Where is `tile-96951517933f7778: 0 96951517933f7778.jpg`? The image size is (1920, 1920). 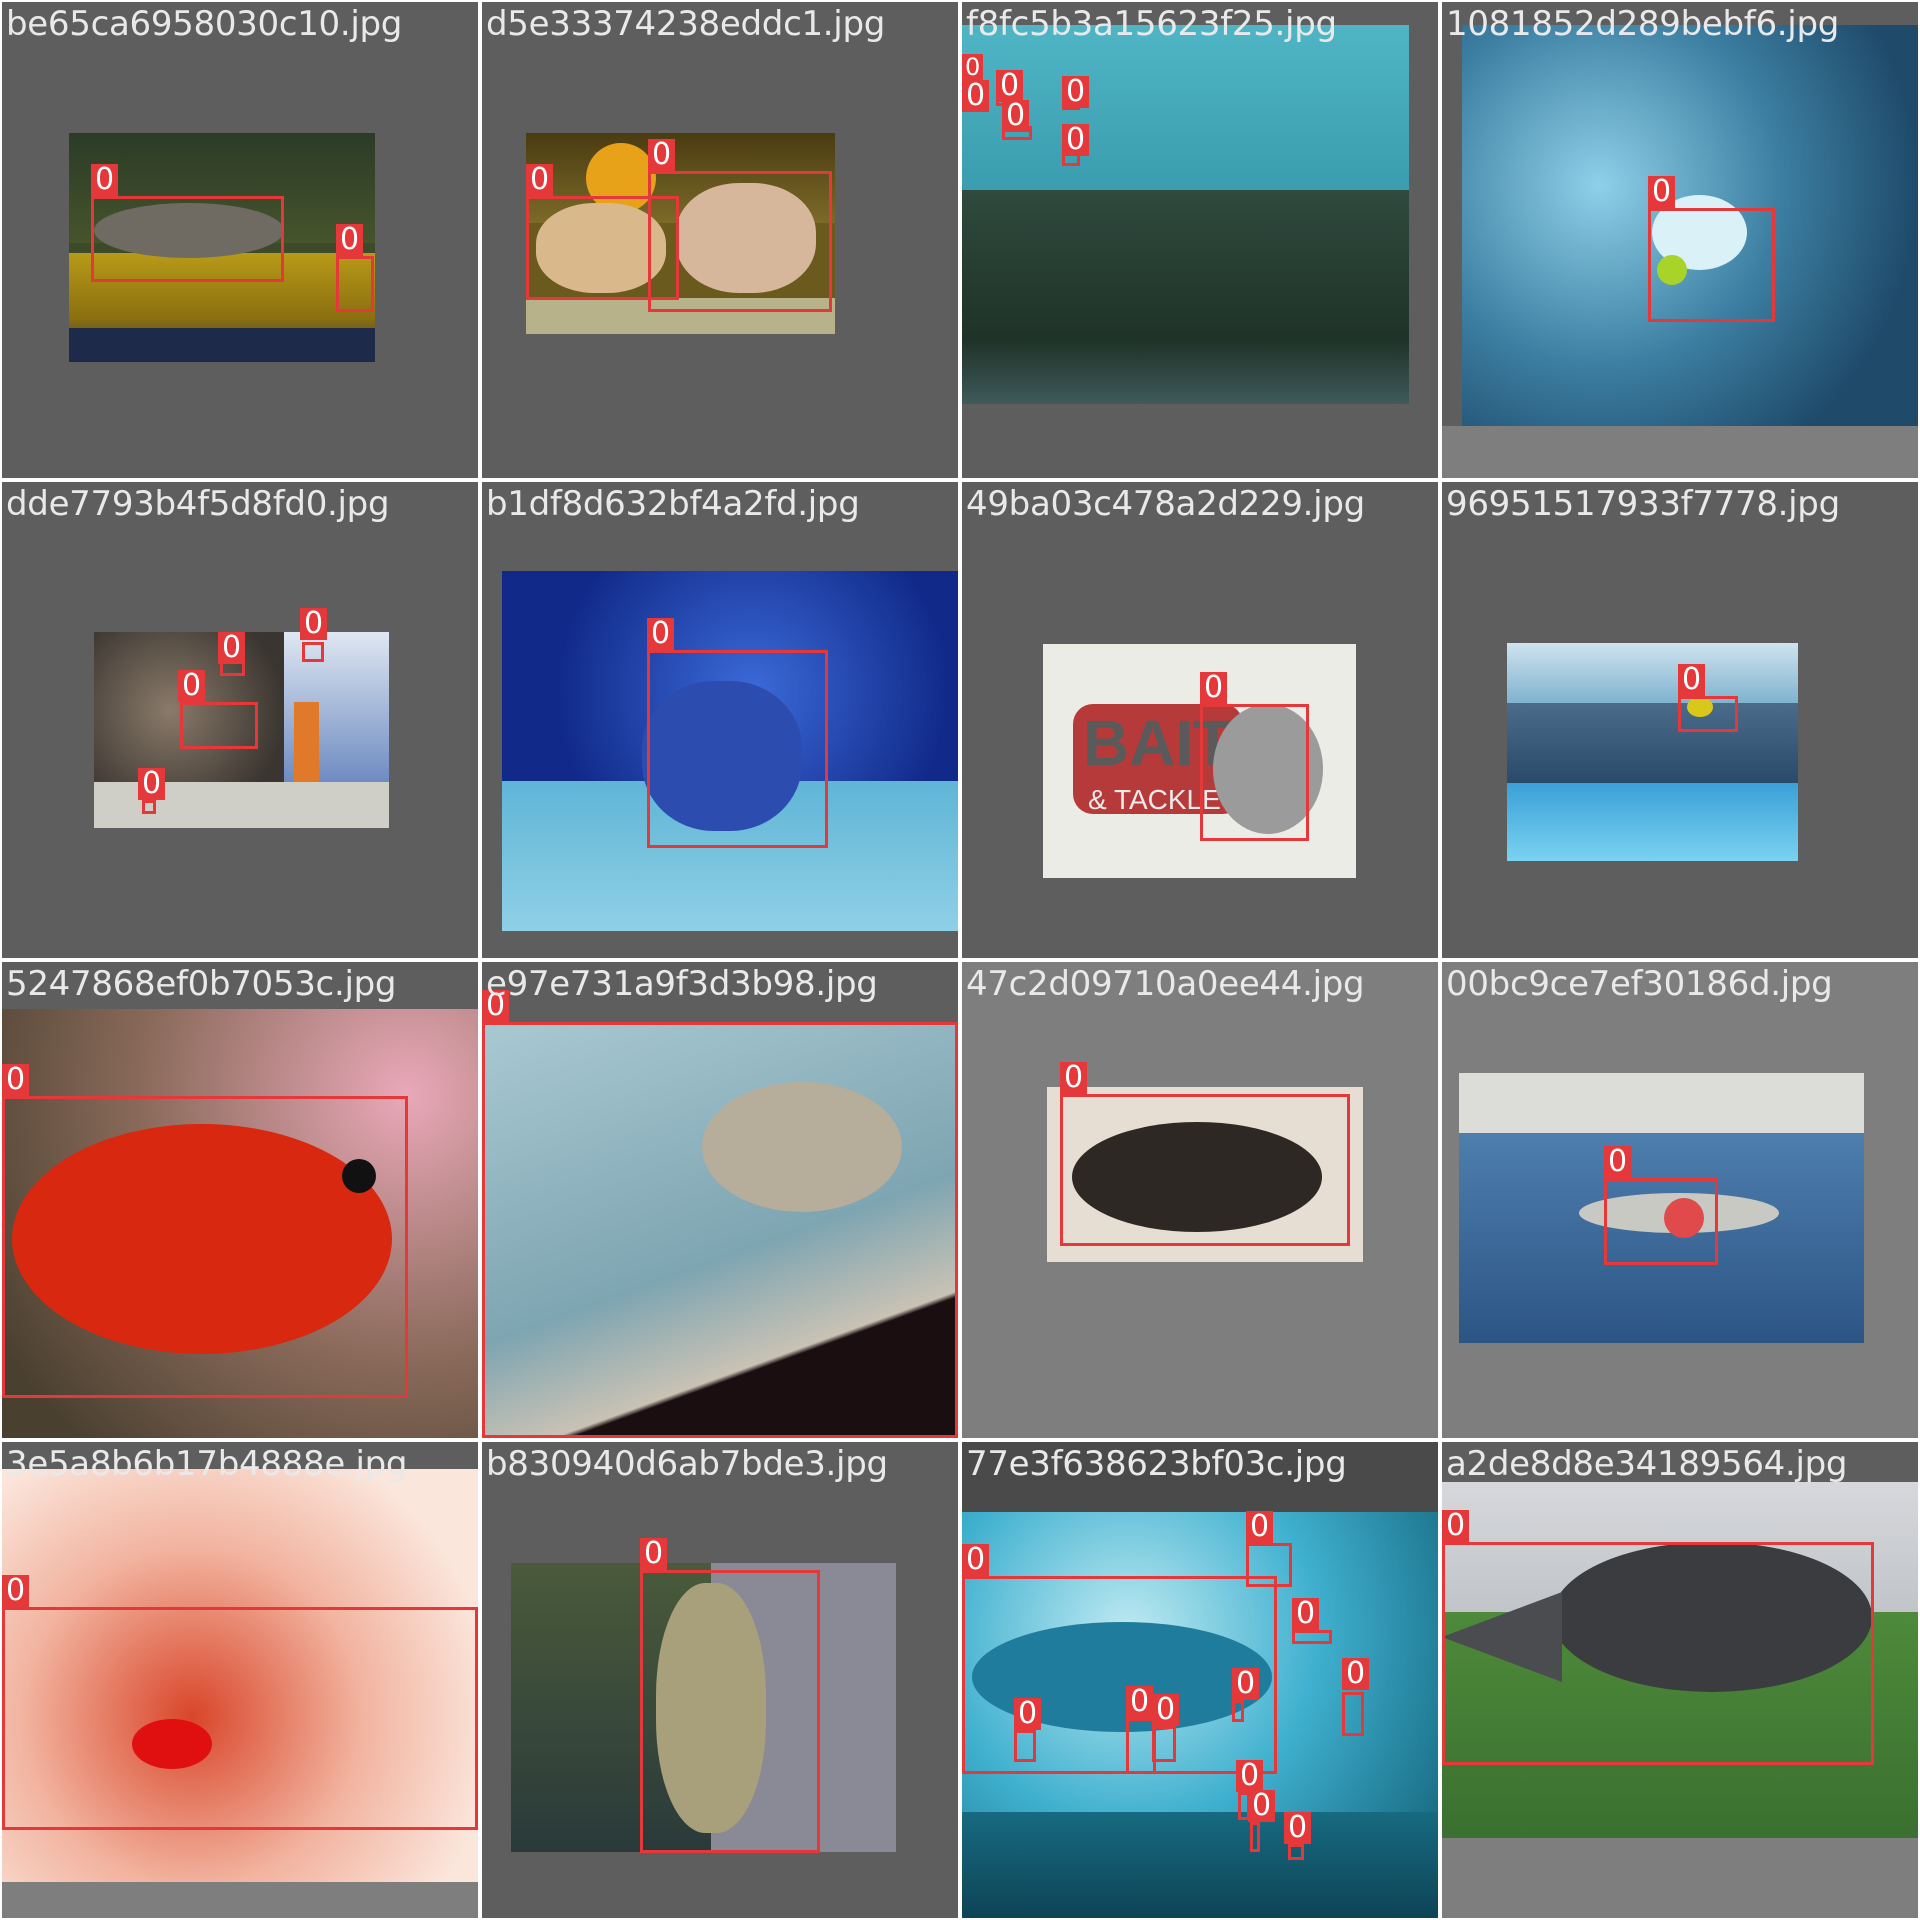 tile-96951517933f7778: 0 96951517933f7778.jpg is located at coordinates (1680, 720).